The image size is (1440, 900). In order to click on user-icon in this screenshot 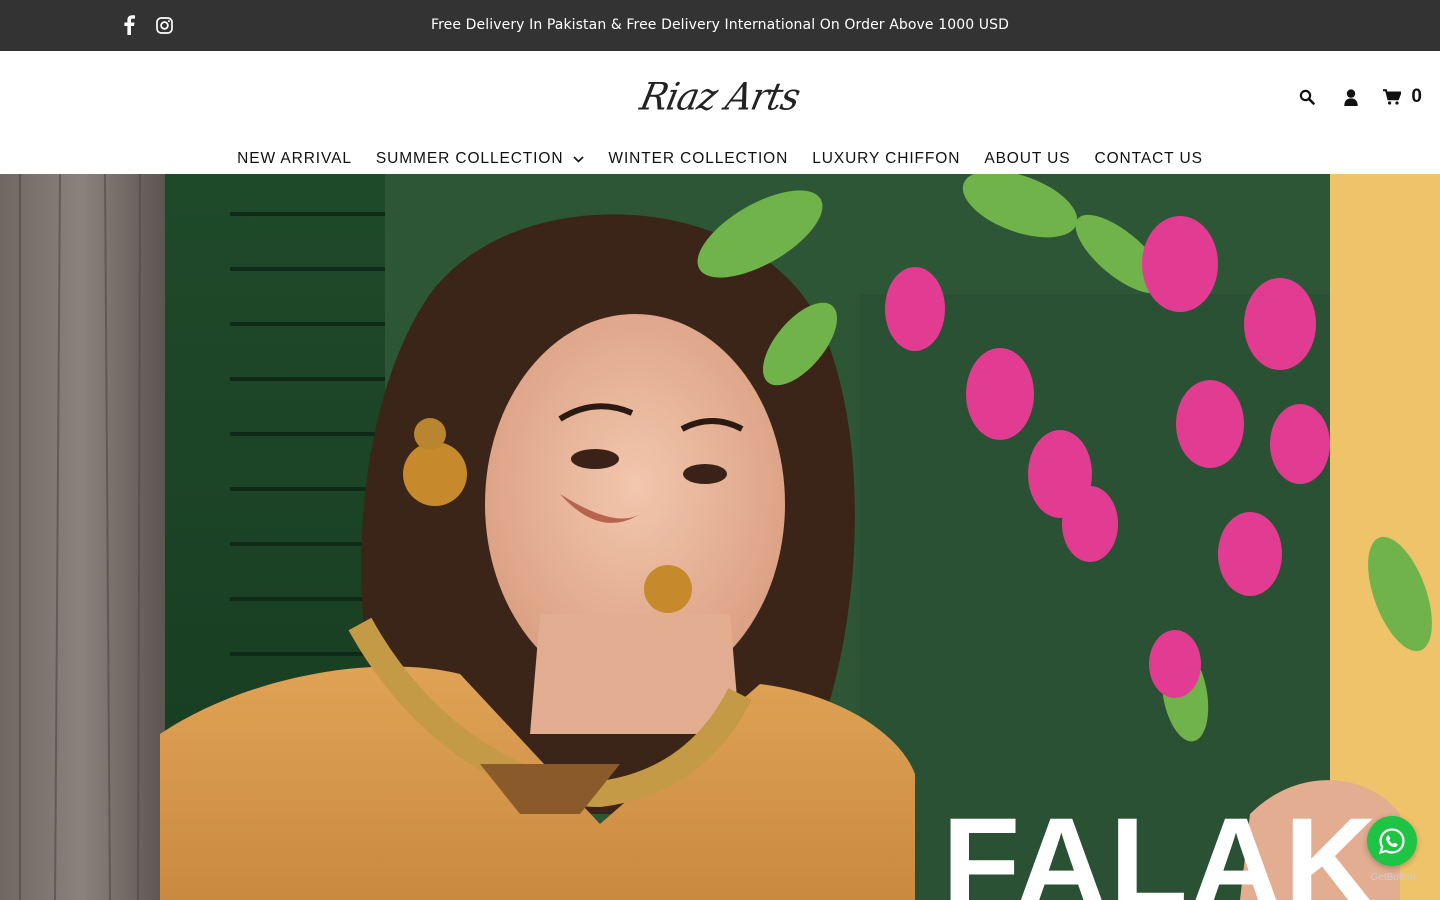, I will do `click(1351, 97)`.